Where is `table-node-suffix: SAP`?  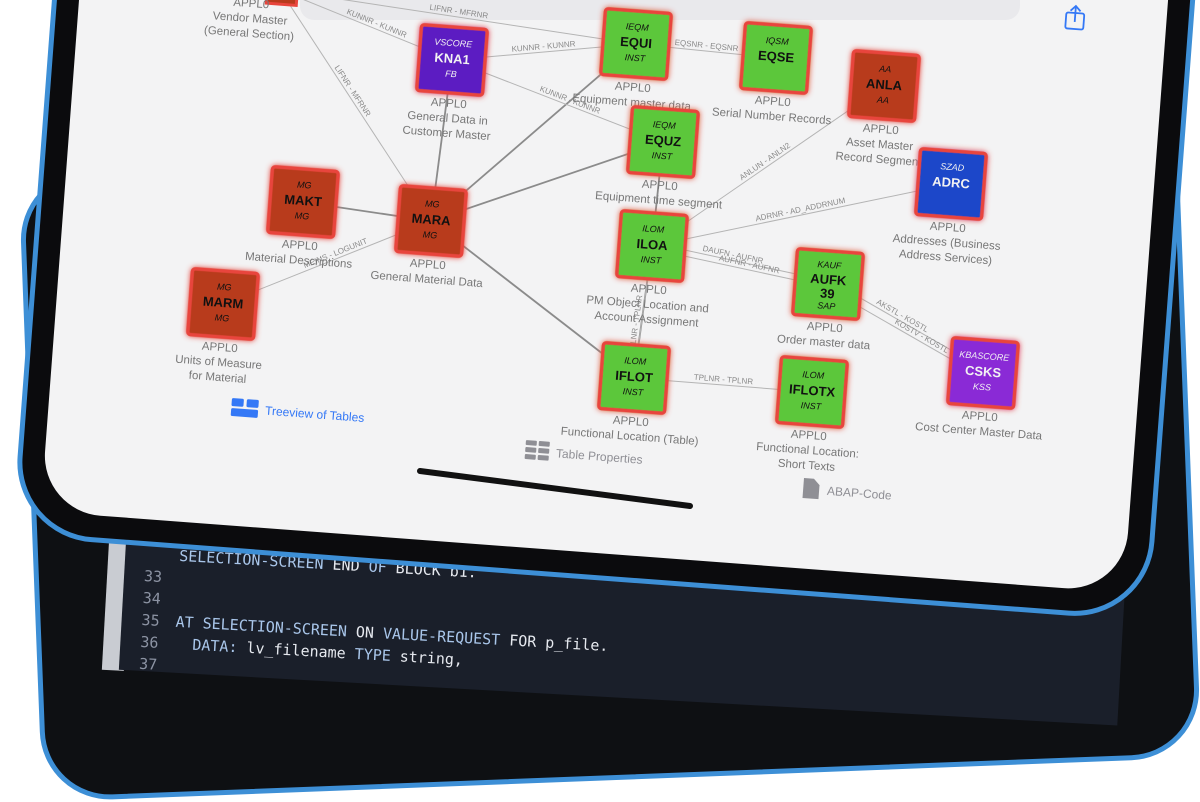 table-node-suffix: SAP is located at coordinates (826, 305).